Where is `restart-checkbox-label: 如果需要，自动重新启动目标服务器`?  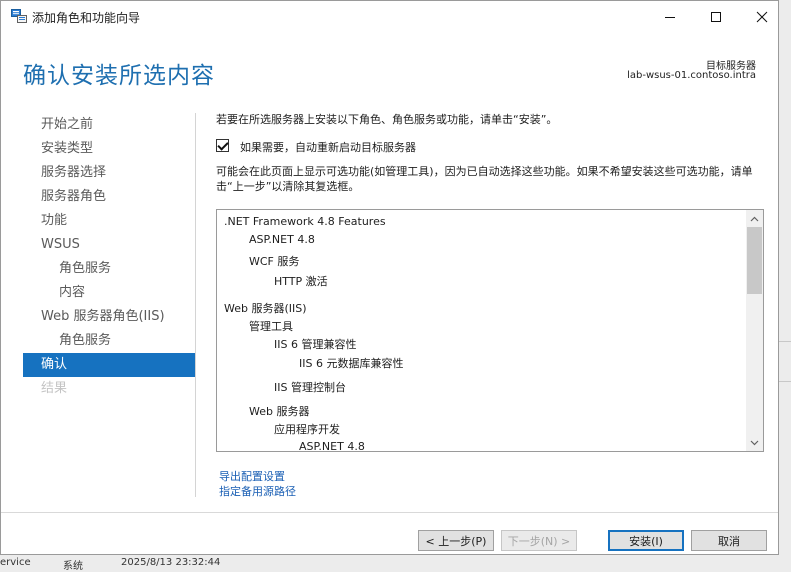
restart-checkbox-label: 如果需要，自动重新启动目标服务器 is located at coordinates (328, 147).